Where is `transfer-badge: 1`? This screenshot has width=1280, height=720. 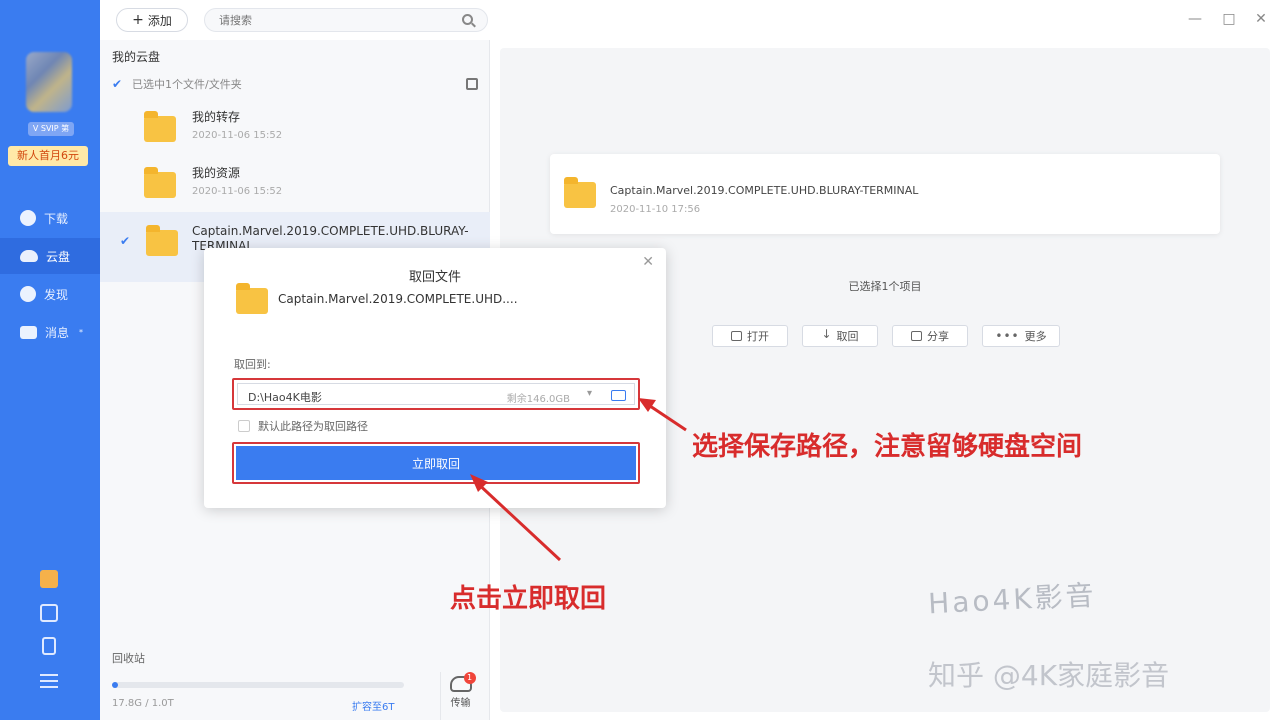 transfer-badge: 1 is located at coordinates (469, 678).